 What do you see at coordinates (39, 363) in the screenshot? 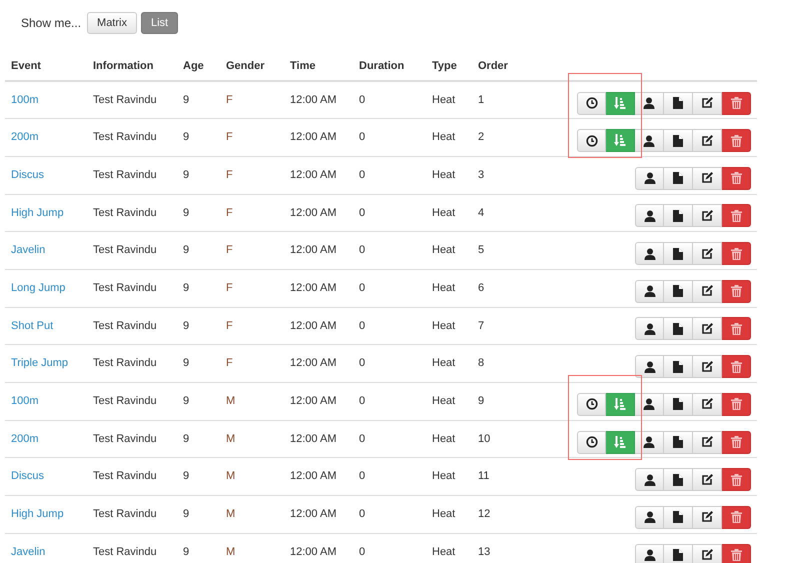
I see `event-link: Triple Jump` at bounding box center [39, 363].